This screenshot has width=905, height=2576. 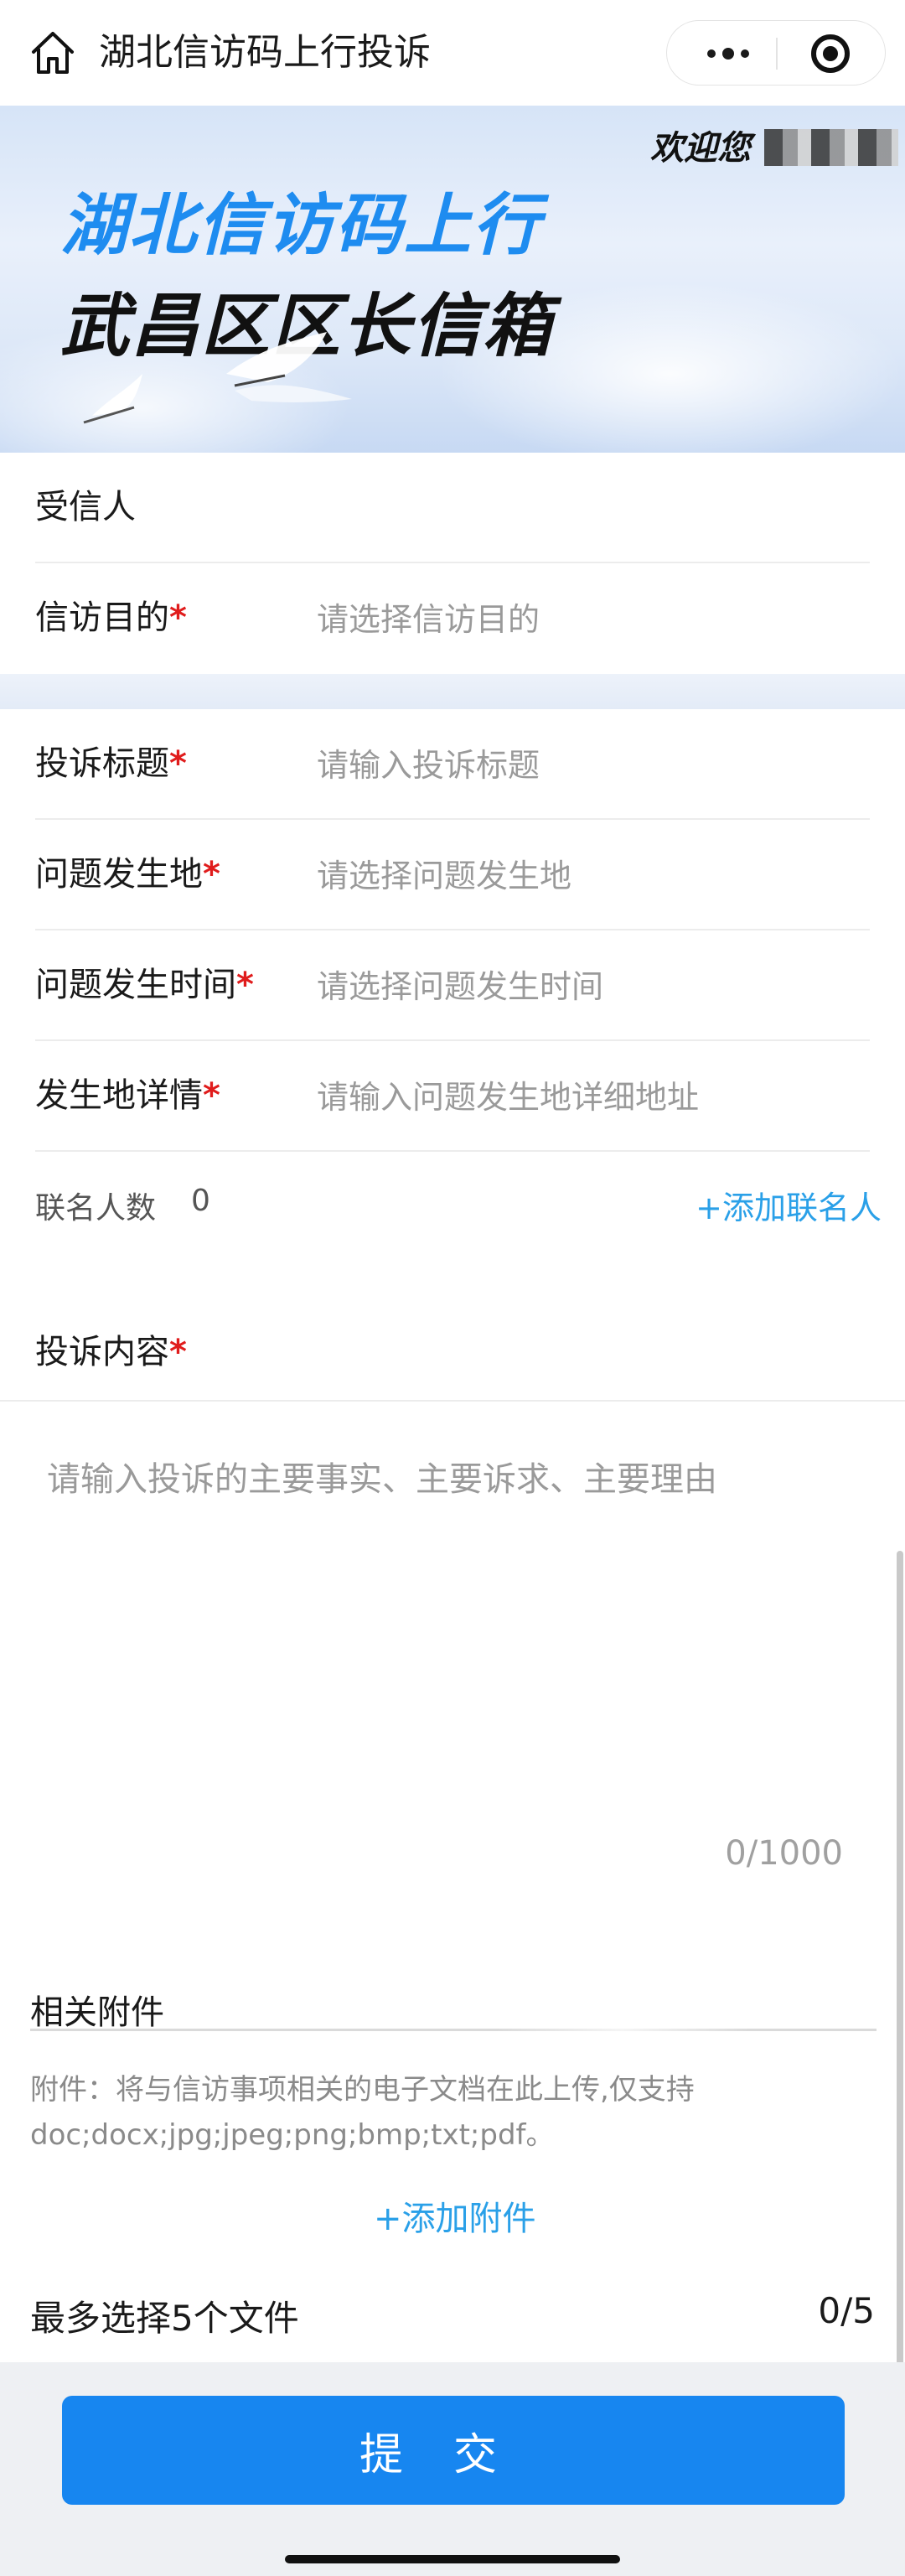 I want to click on address-detail-label: 发生地详情, so click(x=119, y=1095).